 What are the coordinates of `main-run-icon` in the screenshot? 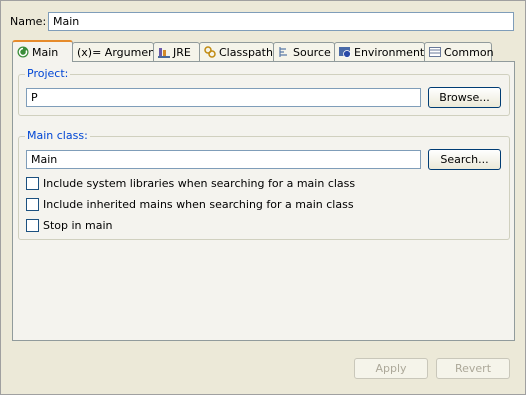 It's located at (23, 52).